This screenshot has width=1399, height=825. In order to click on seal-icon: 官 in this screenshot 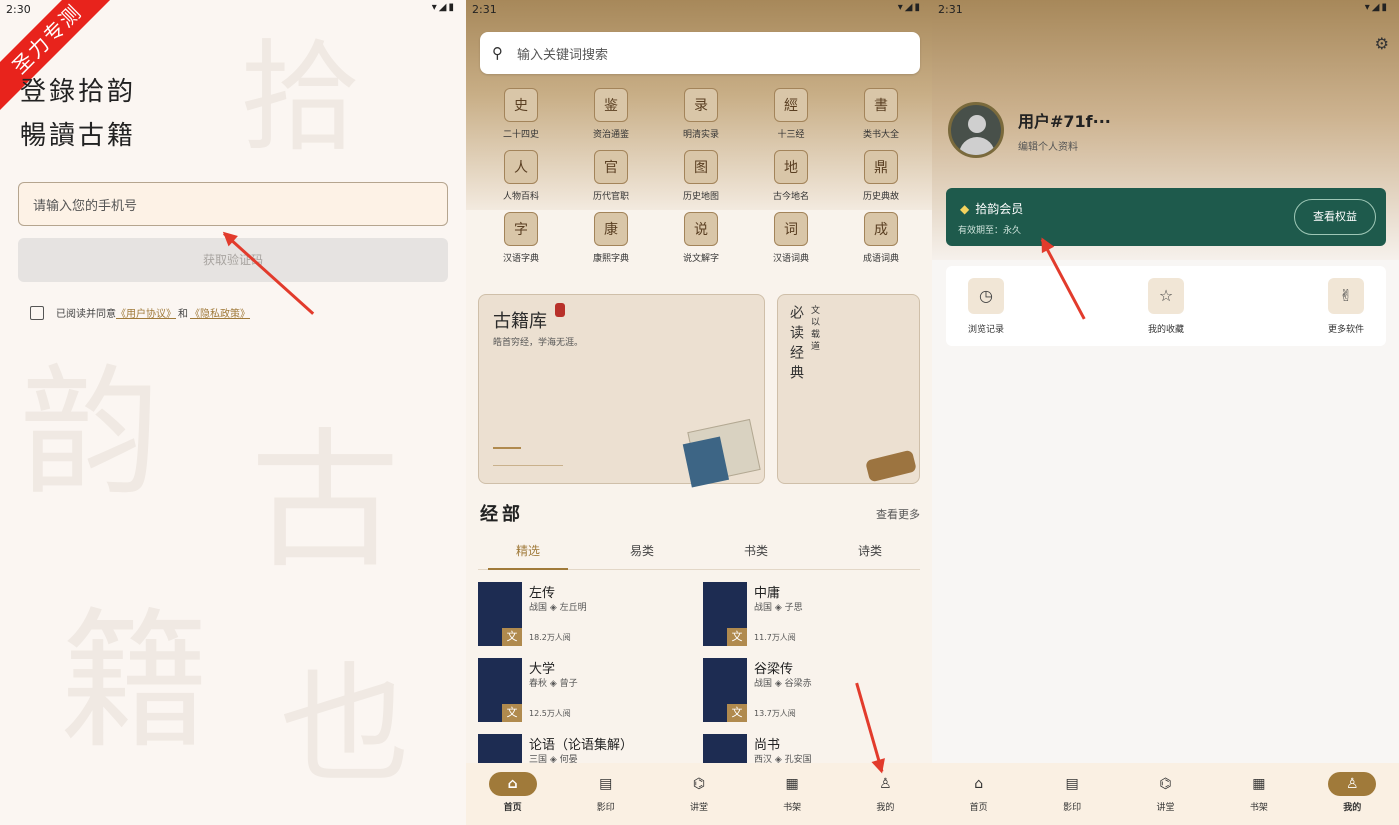, I will do `click(611, 167)`.